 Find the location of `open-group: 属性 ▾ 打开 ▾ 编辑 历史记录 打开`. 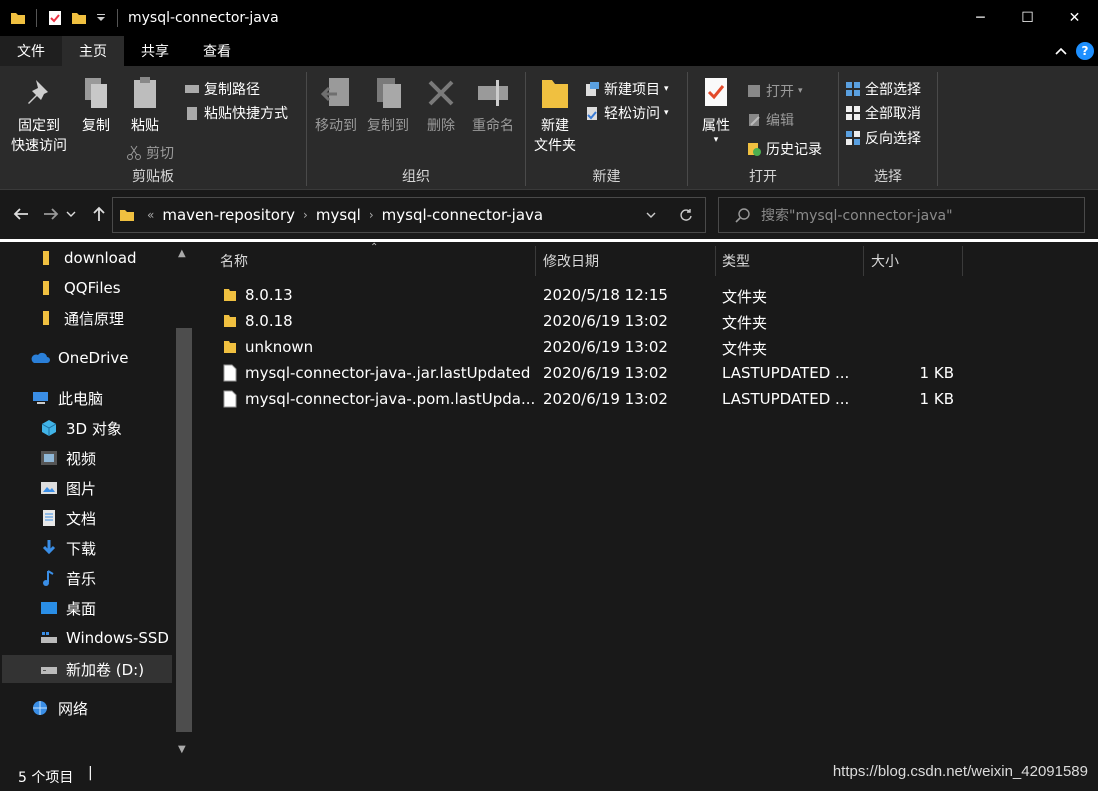

open-group: 属性 ▾ 打开 ▾ 编辑 历史记录 打开 is located at coordinates (763, 129).